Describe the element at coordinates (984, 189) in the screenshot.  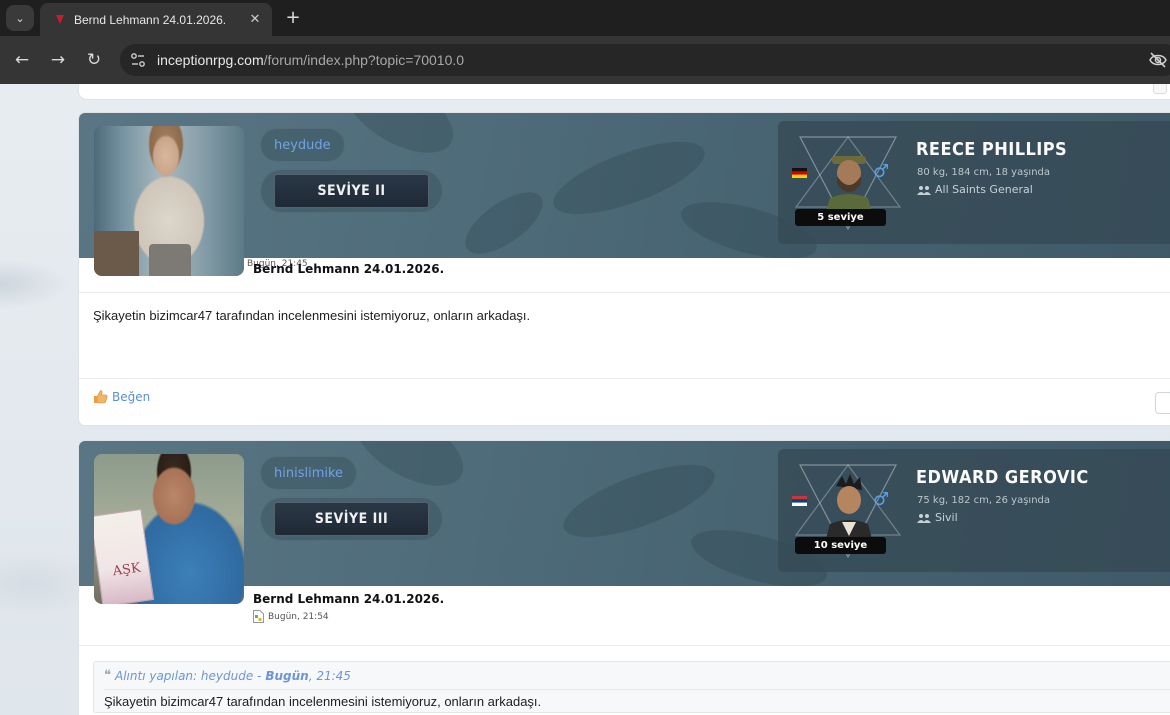
I see `faction-name: All Saints General` at that location.